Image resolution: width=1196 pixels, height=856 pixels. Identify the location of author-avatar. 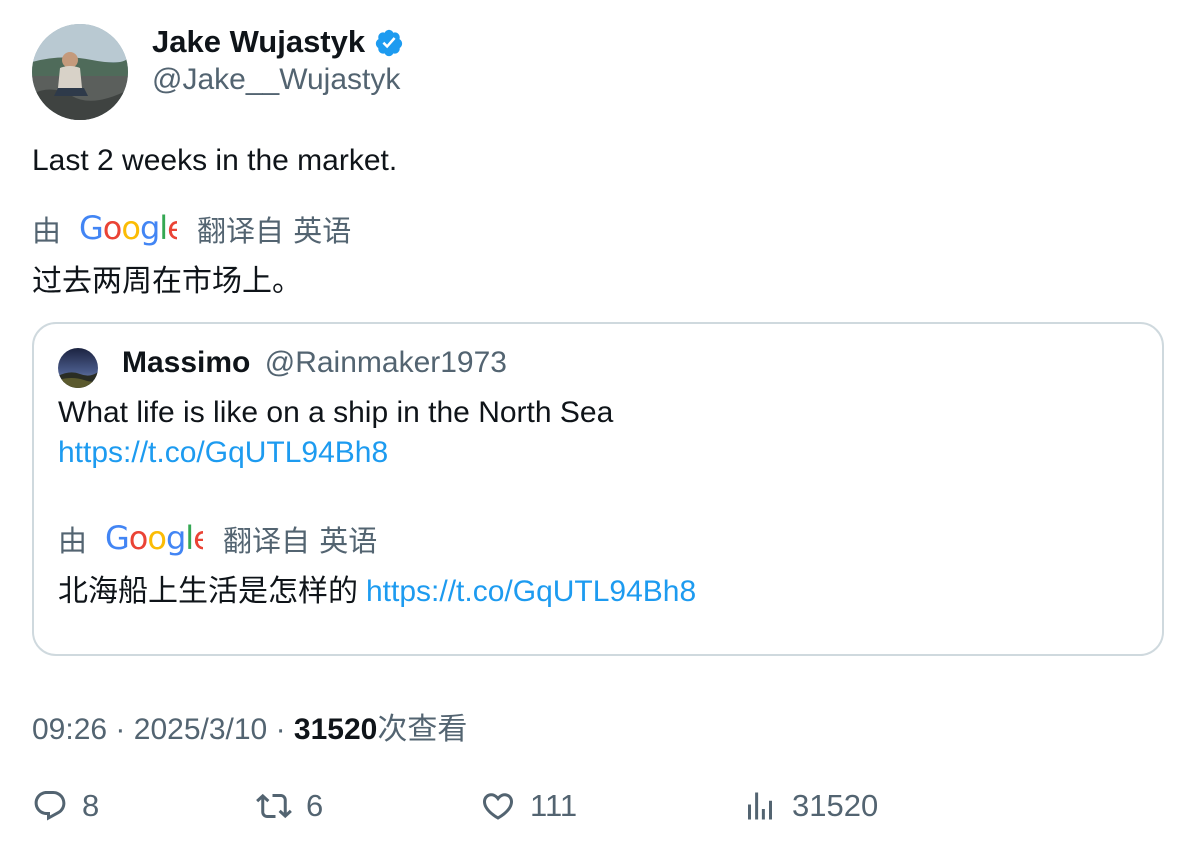
(80, 72).